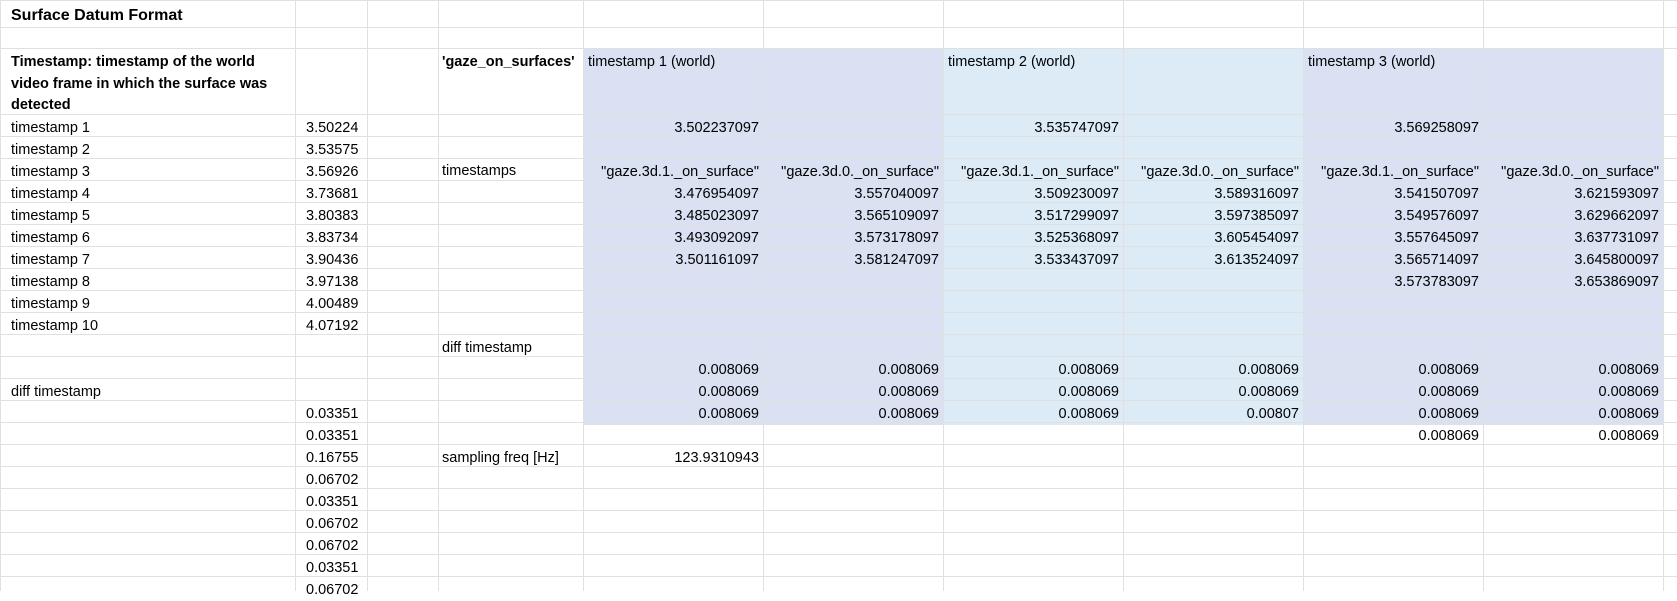 The height and width of the screenshot is (601, 1677). I want to click on gaze-timestamp-value: 3.573783097, so click(1436, 282).